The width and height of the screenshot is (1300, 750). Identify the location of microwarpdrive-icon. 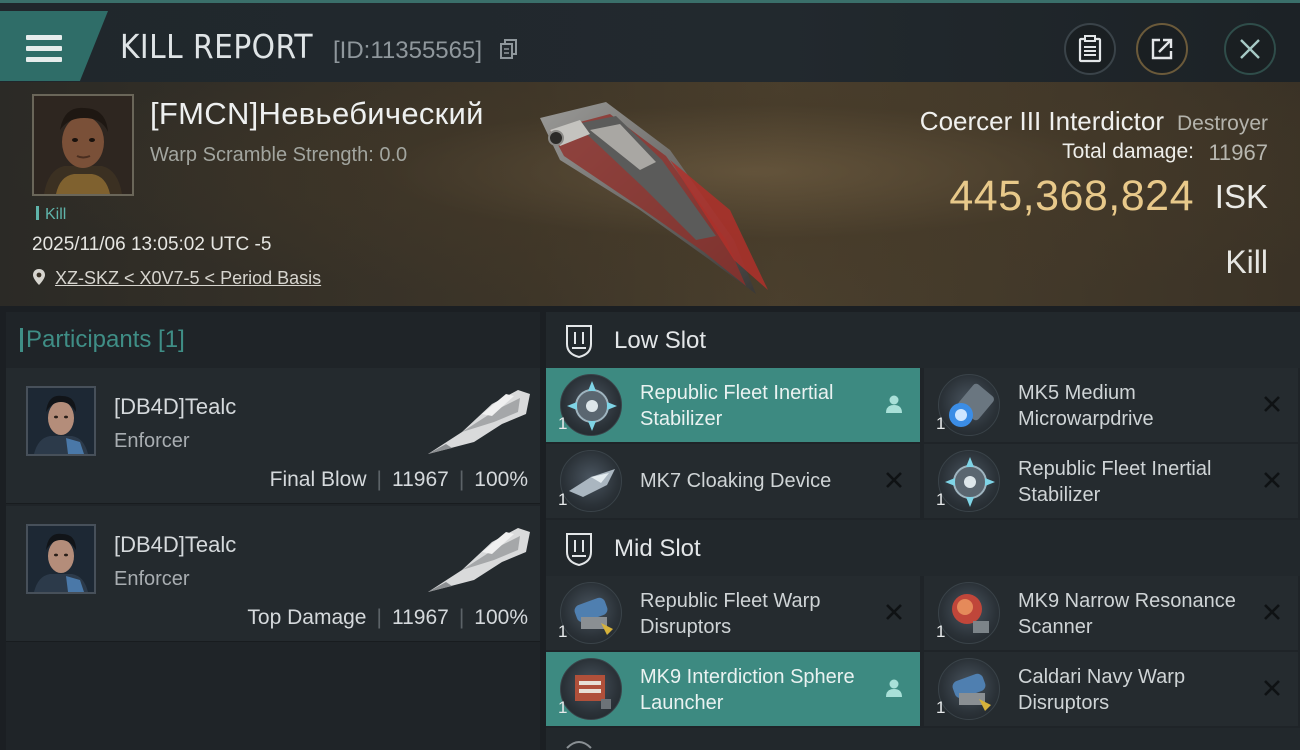
(969, 405).